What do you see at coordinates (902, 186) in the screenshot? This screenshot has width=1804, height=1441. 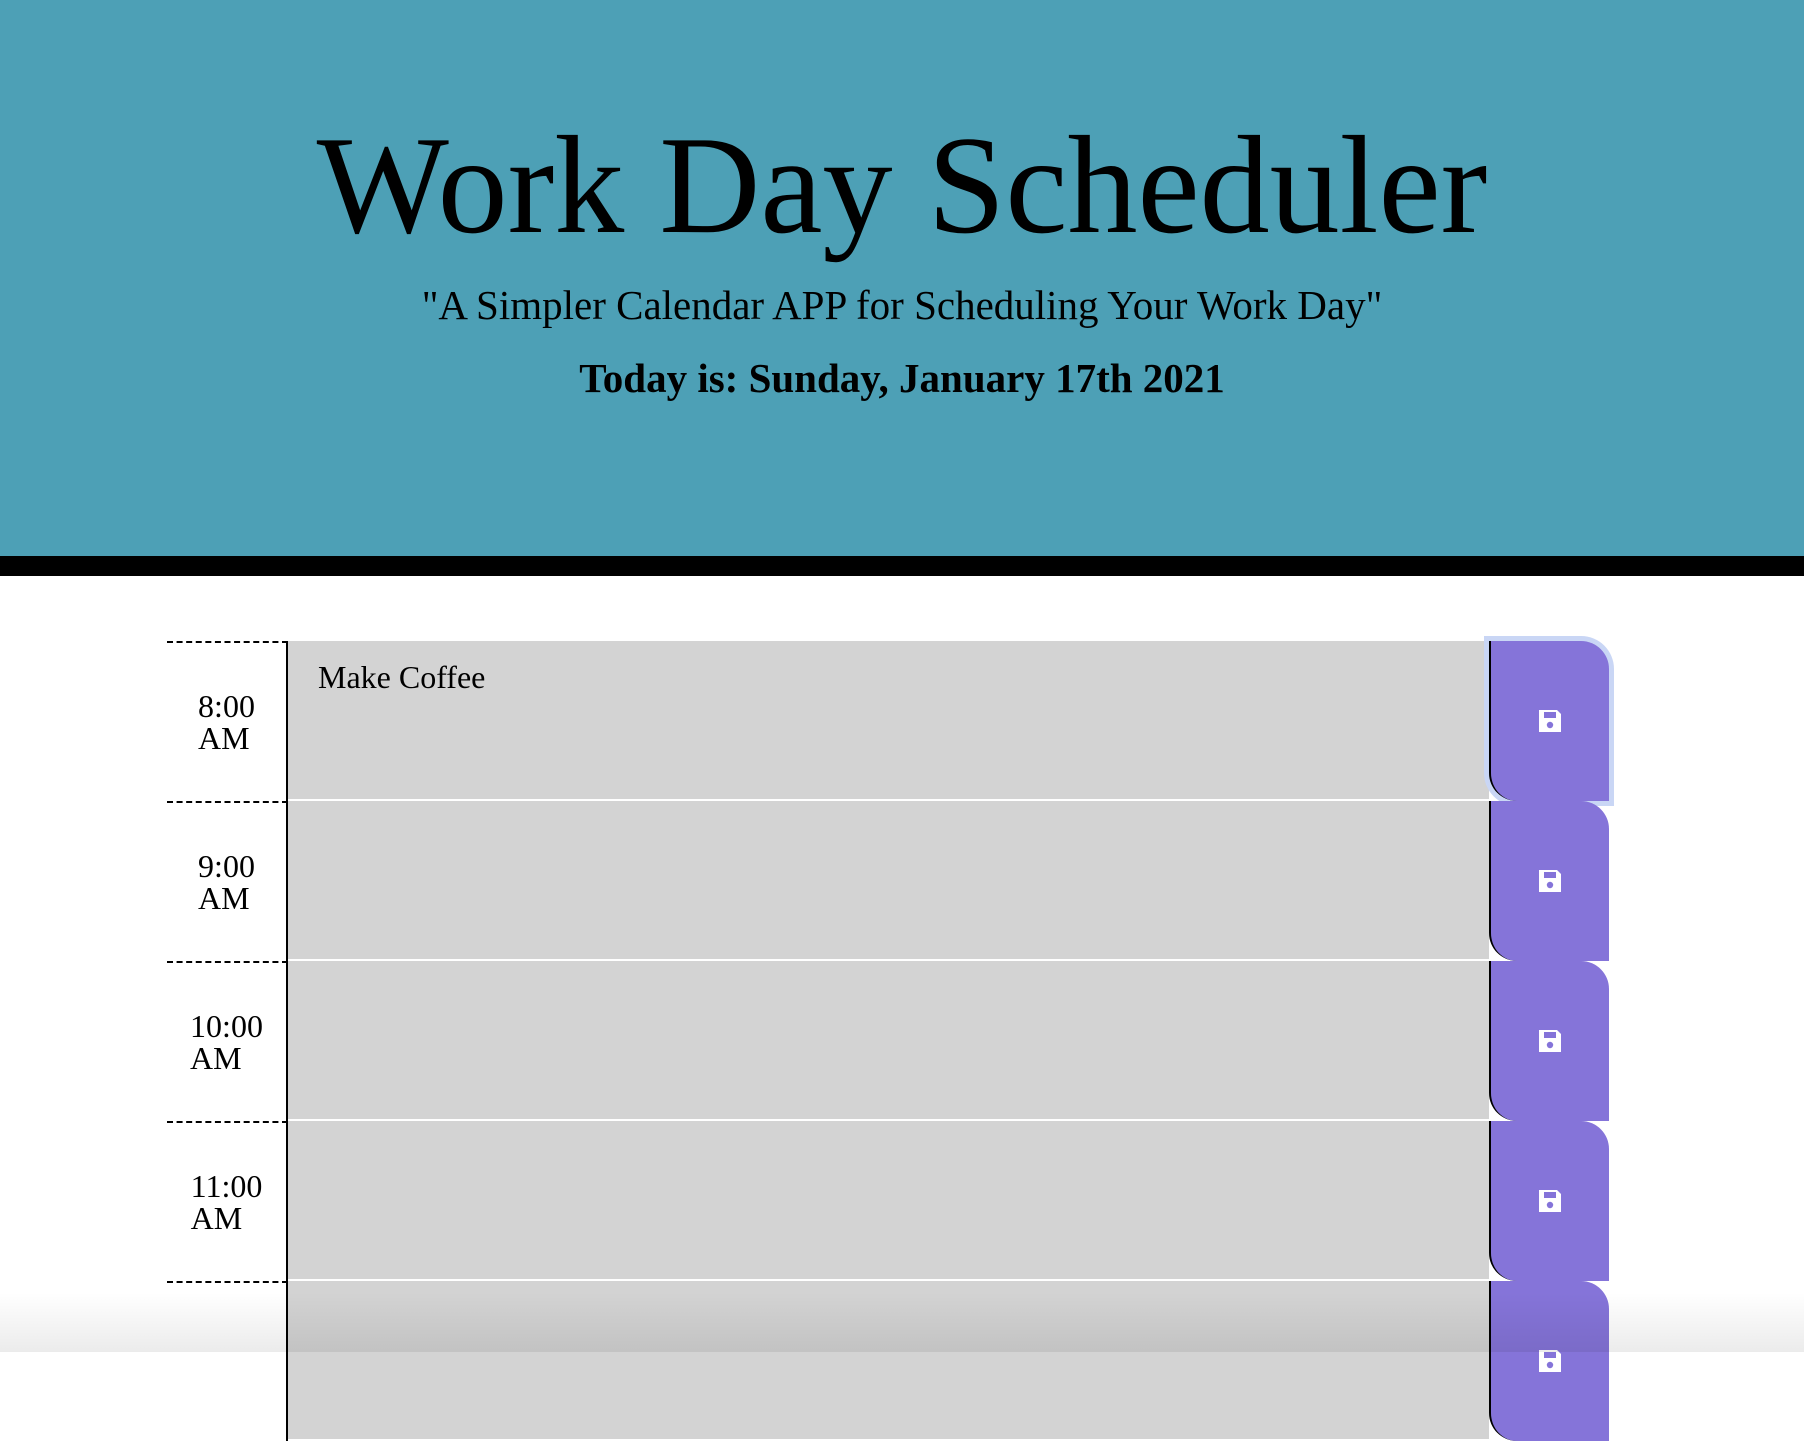 I see `page-title: Work Day Scheduler` at bounding box center [902, 186].